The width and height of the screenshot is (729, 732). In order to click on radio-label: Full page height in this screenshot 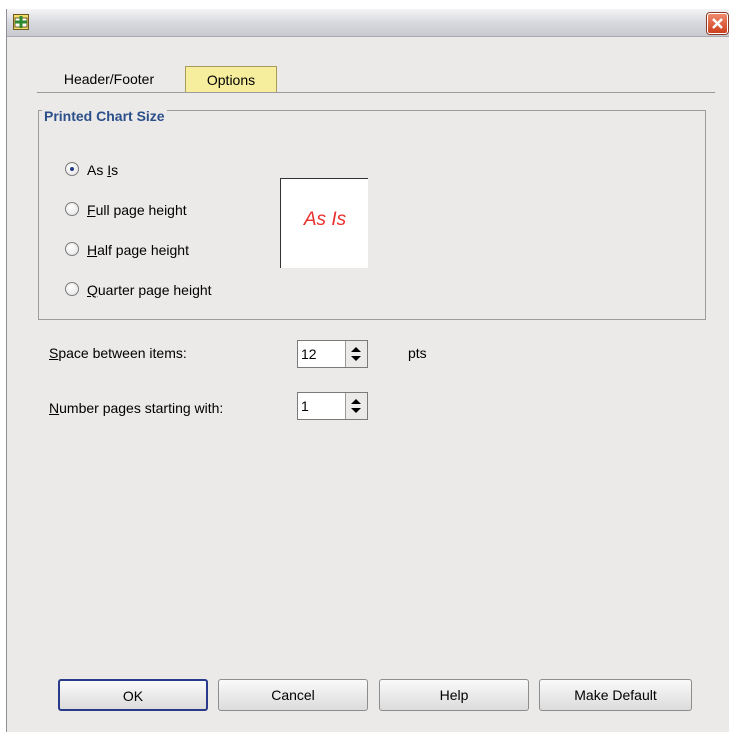, I will do `click(137, 210)`.